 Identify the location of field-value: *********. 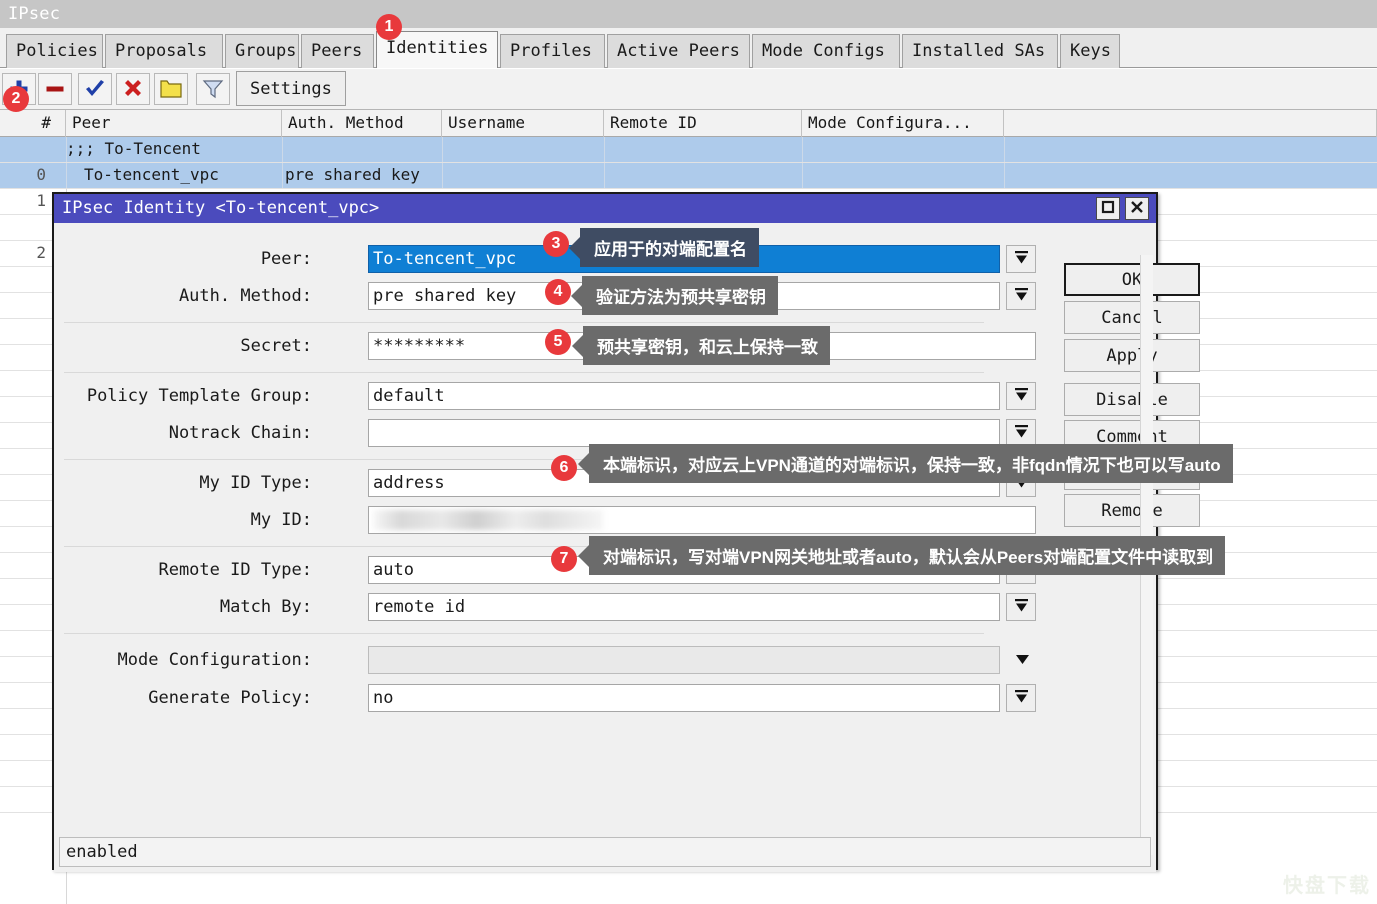
(419, 346).